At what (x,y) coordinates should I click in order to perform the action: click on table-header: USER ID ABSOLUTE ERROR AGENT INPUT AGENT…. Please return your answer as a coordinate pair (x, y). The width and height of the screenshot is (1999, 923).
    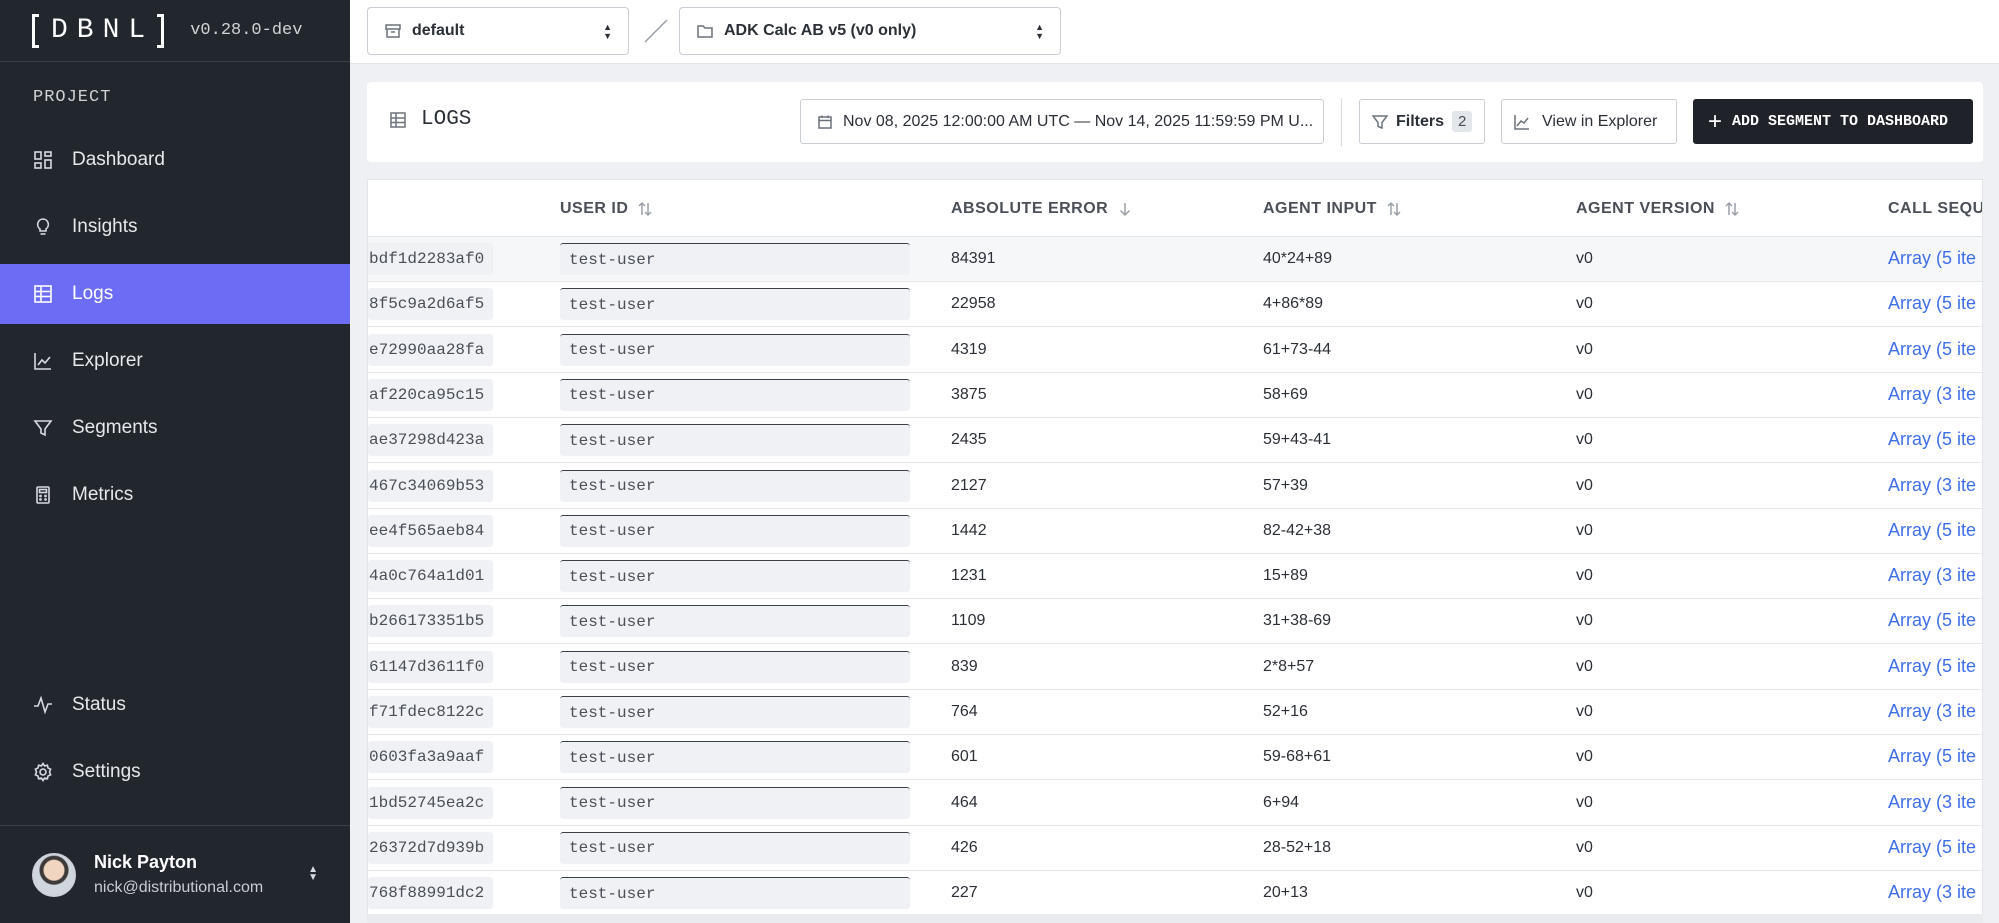
    Looking at the image, I should click on (1175, 208).